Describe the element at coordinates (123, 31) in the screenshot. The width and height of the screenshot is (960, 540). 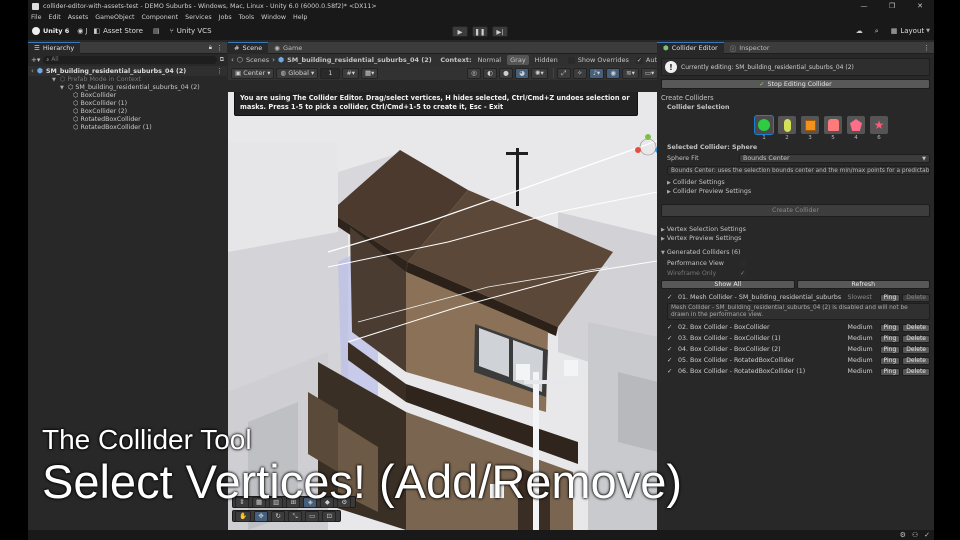
I see `asset-store-button: Asset Store` at that location.